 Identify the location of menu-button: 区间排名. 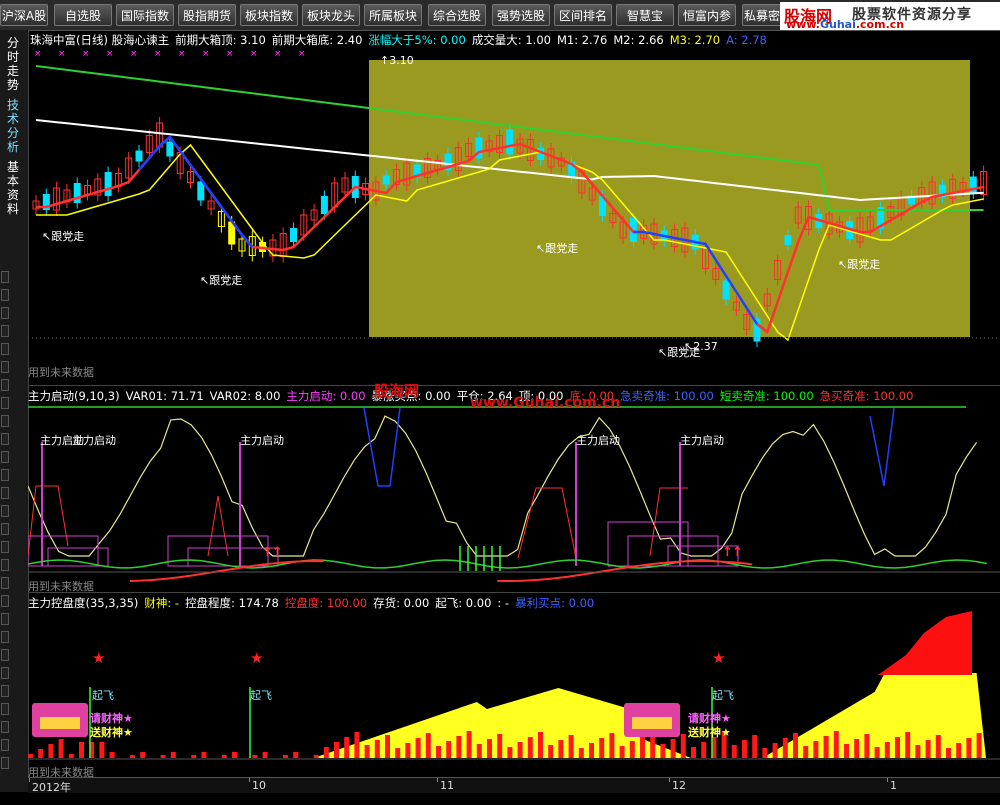
(583, 15).